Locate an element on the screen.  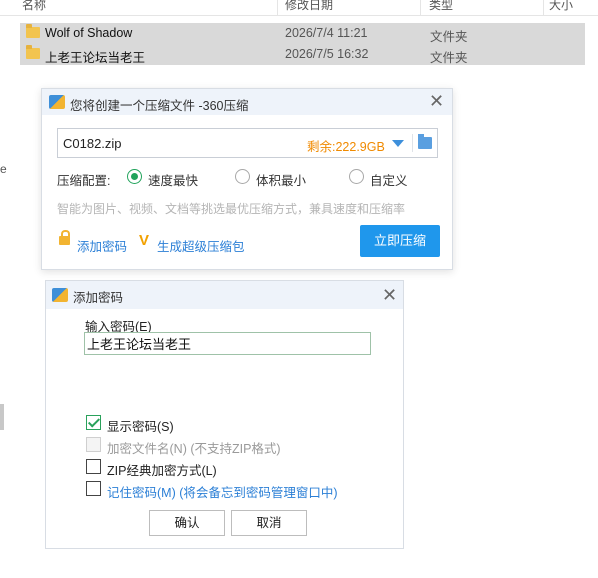
archive-filename: C0182.zip is located at coordinates (92, 143).